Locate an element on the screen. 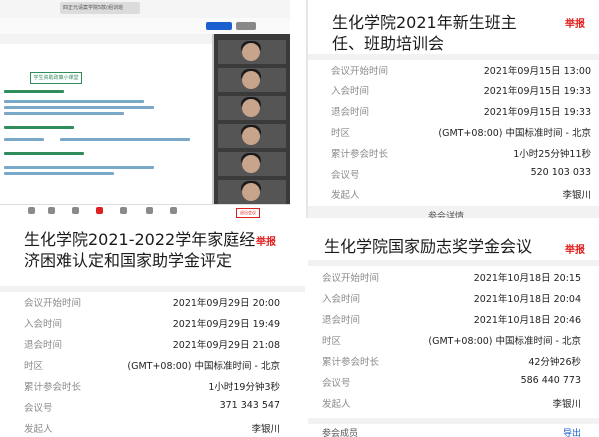  shared-screen-slide: 学生资助政策小课堂 is located at coordinates (107, 119).